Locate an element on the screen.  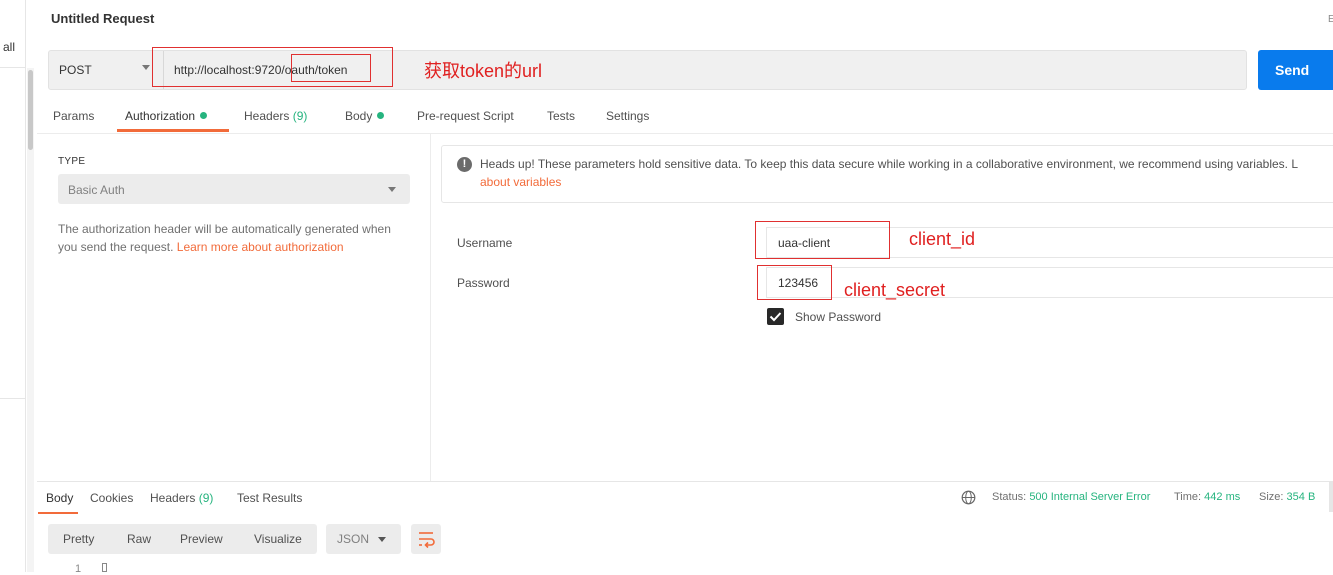
notice-box is located at coordinates (887, 174).